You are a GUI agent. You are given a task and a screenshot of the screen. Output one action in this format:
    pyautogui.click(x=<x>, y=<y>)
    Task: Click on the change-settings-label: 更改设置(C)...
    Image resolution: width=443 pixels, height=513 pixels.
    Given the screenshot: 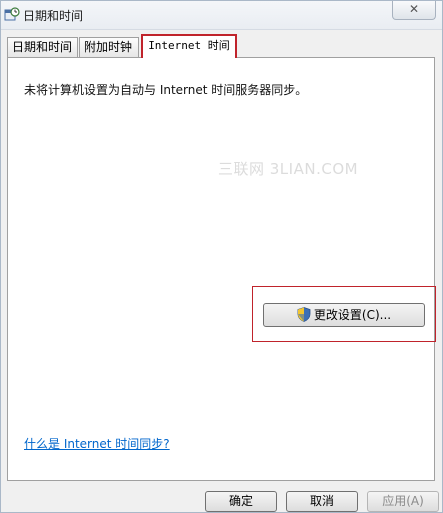 What is the action you would take?
    pyautogui.click(x=352, y=315)
    